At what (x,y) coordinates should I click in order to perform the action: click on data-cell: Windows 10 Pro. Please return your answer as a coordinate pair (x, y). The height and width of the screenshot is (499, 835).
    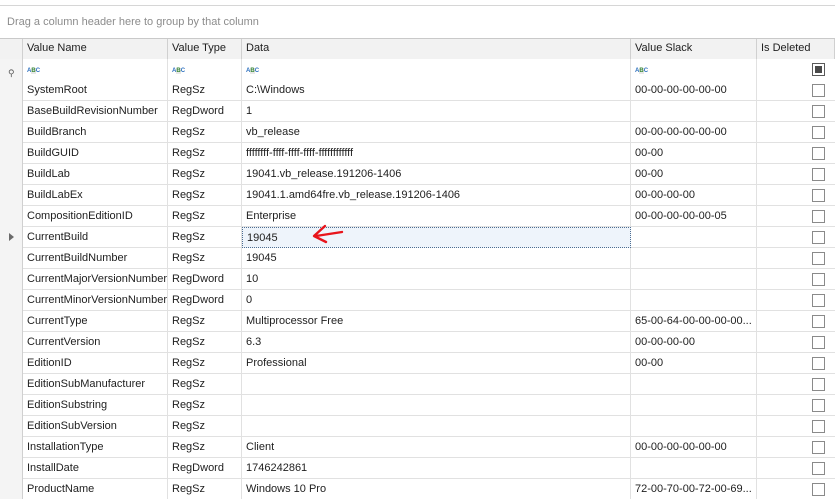
    Looking at the image, I should click on (436, 489).